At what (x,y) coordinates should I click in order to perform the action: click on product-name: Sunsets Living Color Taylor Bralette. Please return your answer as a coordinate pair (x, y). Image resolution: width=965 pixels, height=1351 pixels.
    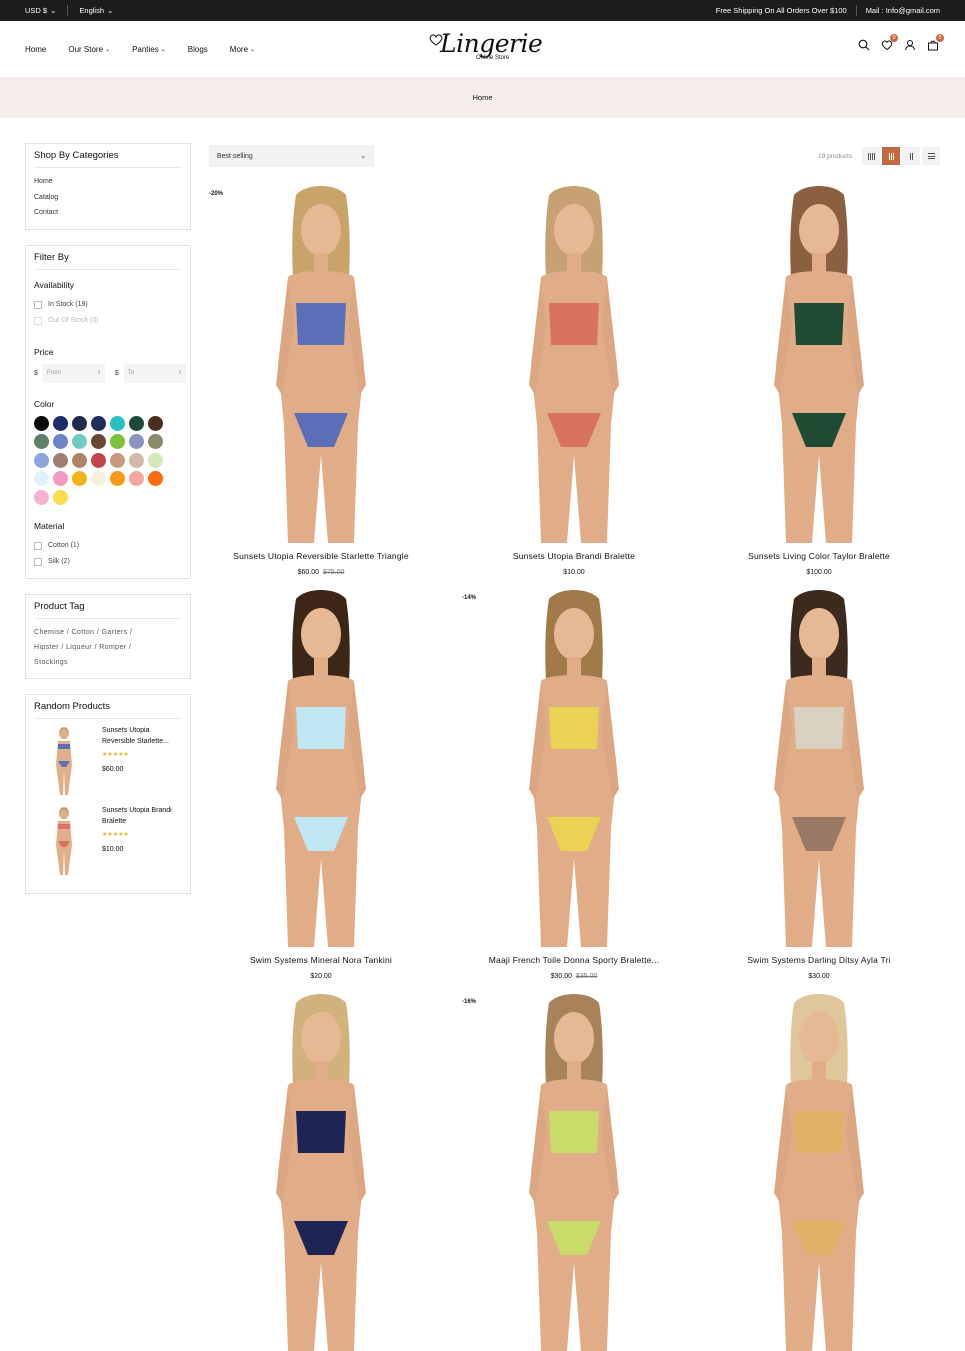
    Looking at the image, I should click on (819, 556).